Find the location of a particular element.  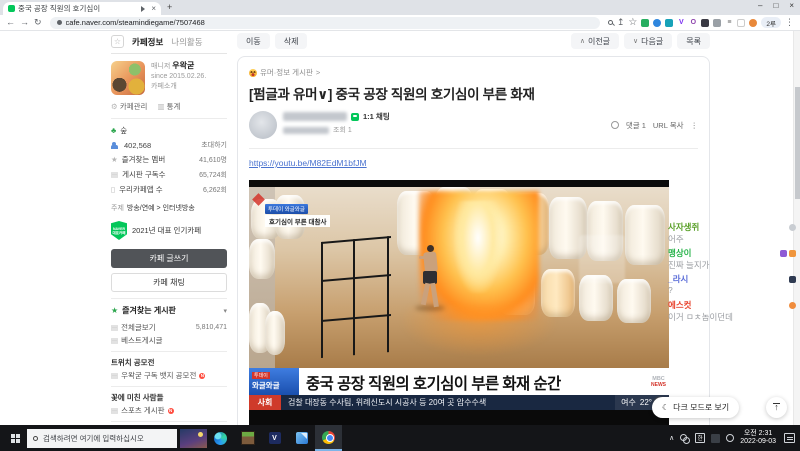

timestamp-blurred is located at coordinates (306, 130).